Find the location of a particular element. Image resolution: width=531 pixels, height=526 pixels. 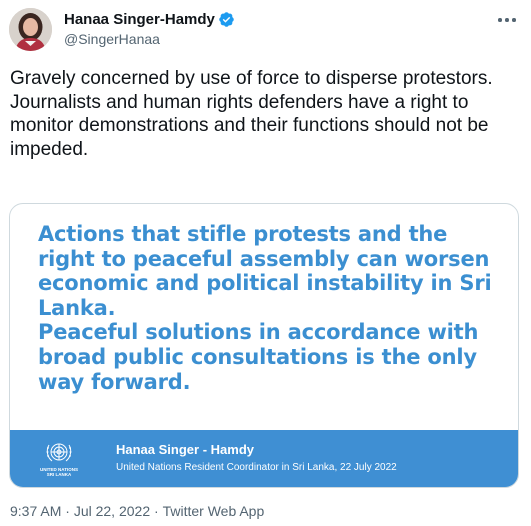

author-handle: @SingerHanaa is located at coordinates (112, 39).